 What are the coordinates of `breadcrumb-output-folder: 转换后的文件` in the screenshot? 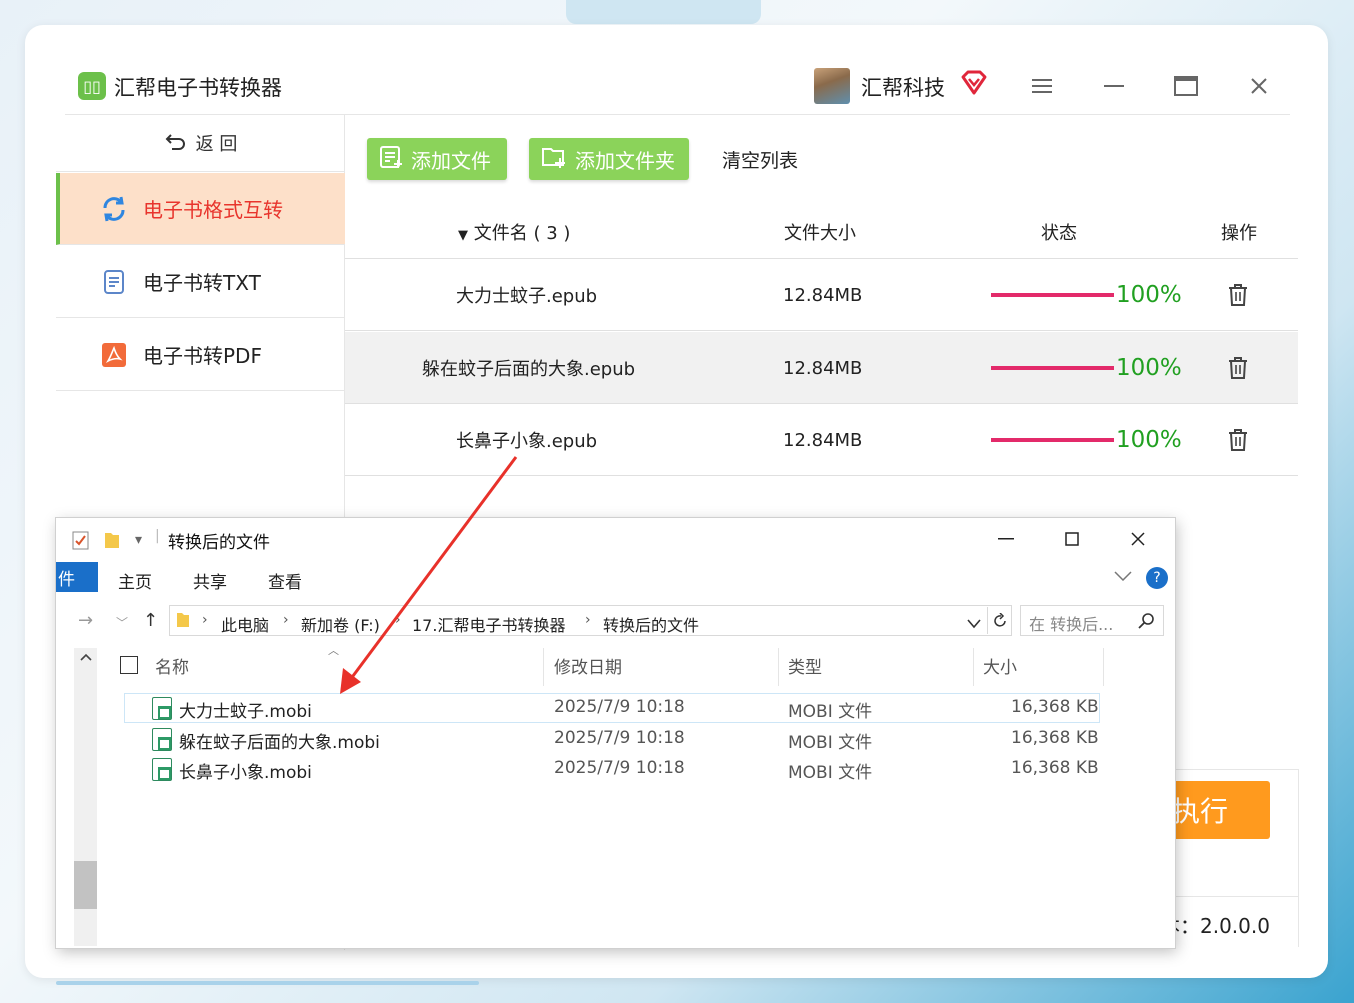 It's located at (651, 624).